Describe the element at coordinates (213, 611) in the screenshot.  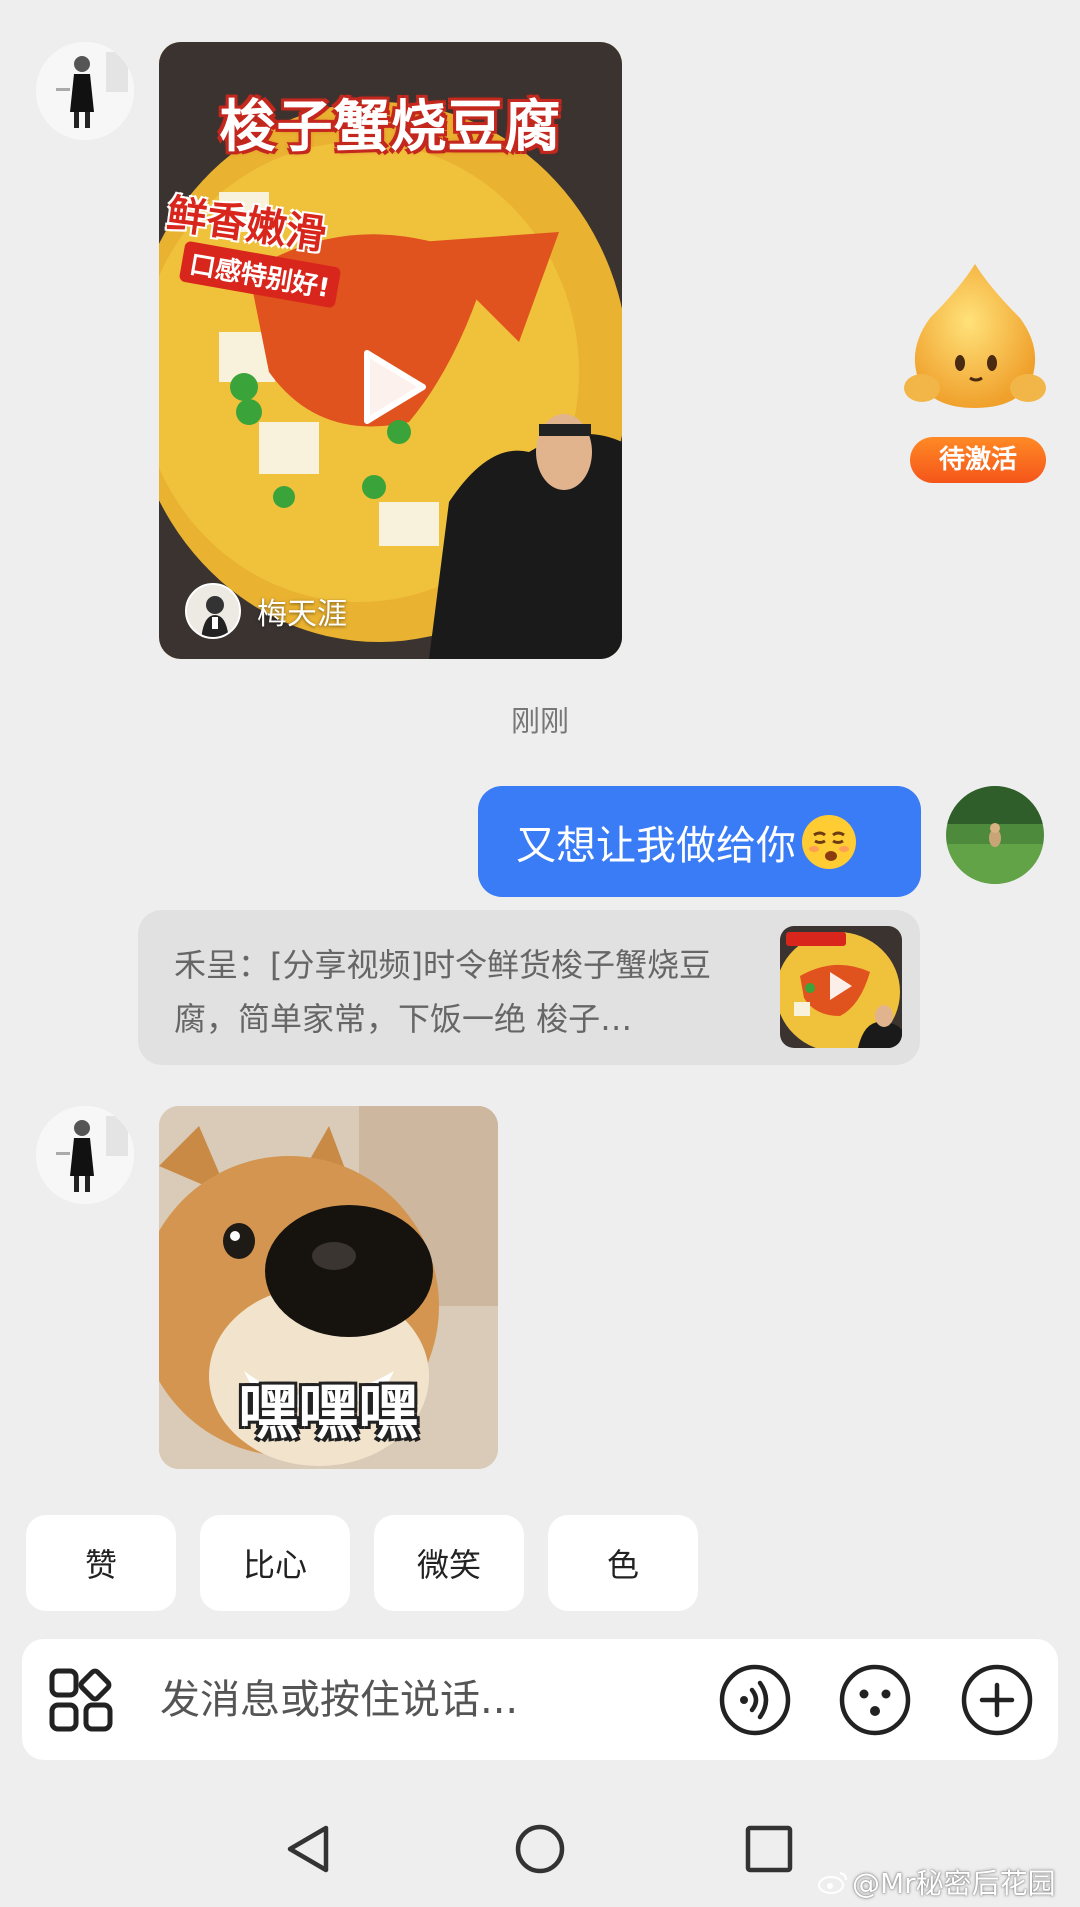
I see `author-avatar` at that location.